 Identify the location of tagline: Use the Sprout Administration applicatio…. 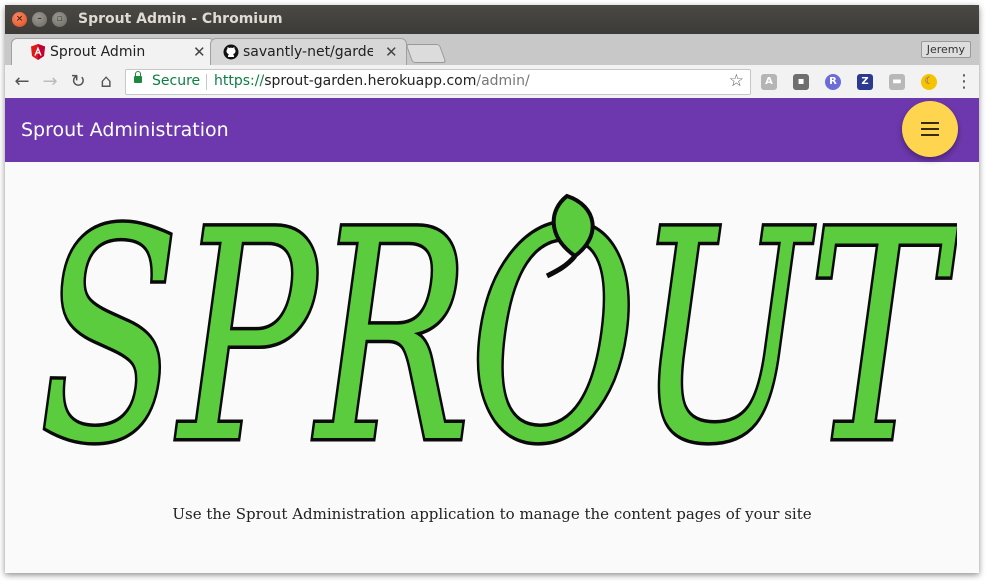
(492, 514).